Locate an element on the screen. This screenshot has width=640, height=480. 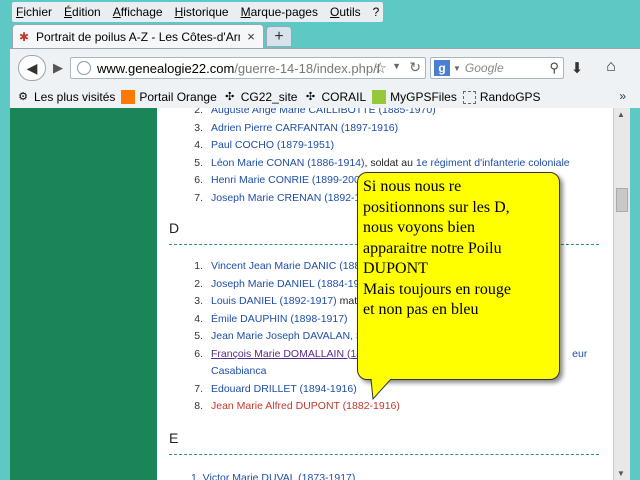
person-link-dupont: Jean Marie Alfred DUPONT (1882-1916) is located at coordinates (305, 406).